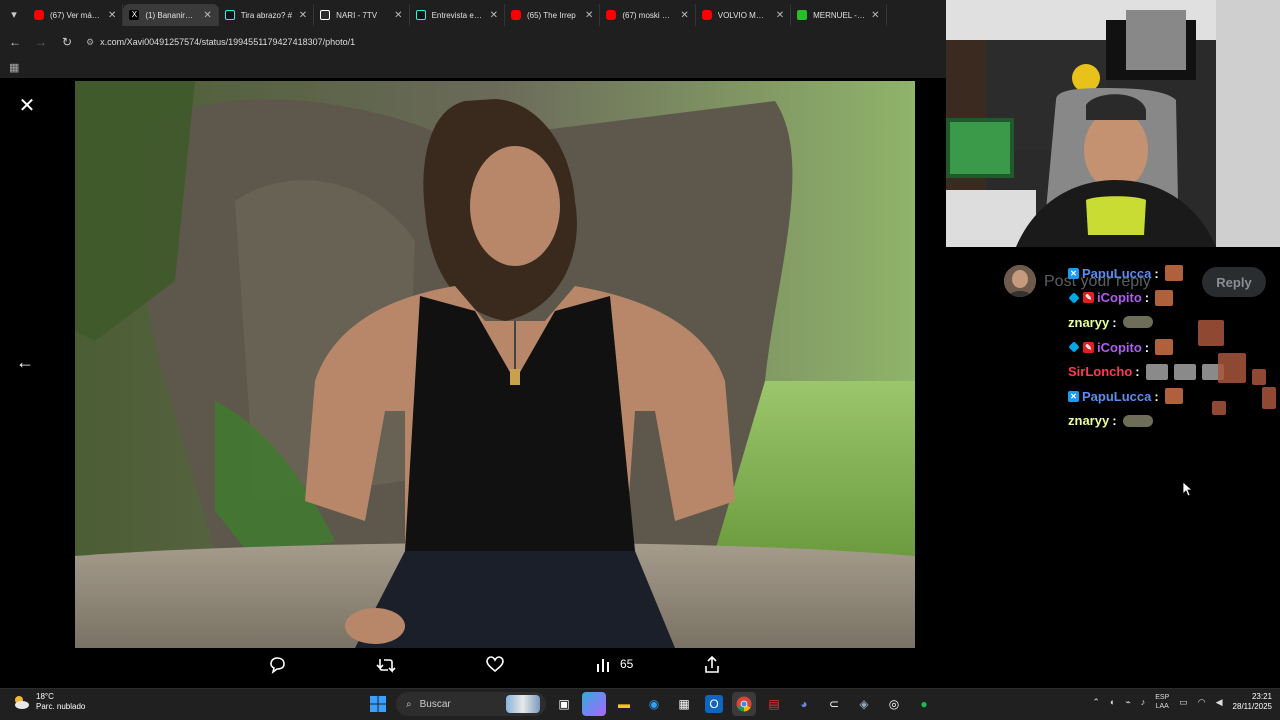  What do you see at coordinates (654, 704) in the screenshot?
I see `edge-icon: ◉` at bounding box center [654, 704].